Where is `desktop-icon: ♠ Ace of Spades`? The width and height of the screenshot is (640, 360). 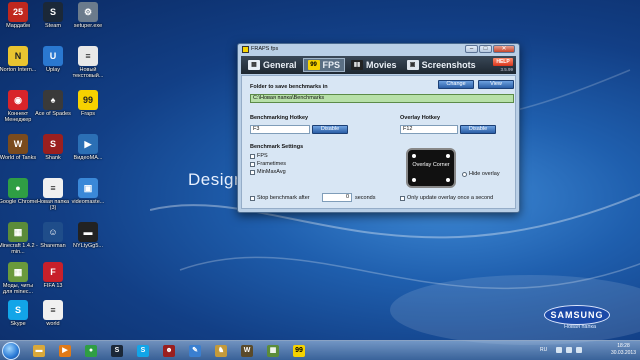
desktop-icon: ♠ Ace of Spades is located at coordinates (53, 103).